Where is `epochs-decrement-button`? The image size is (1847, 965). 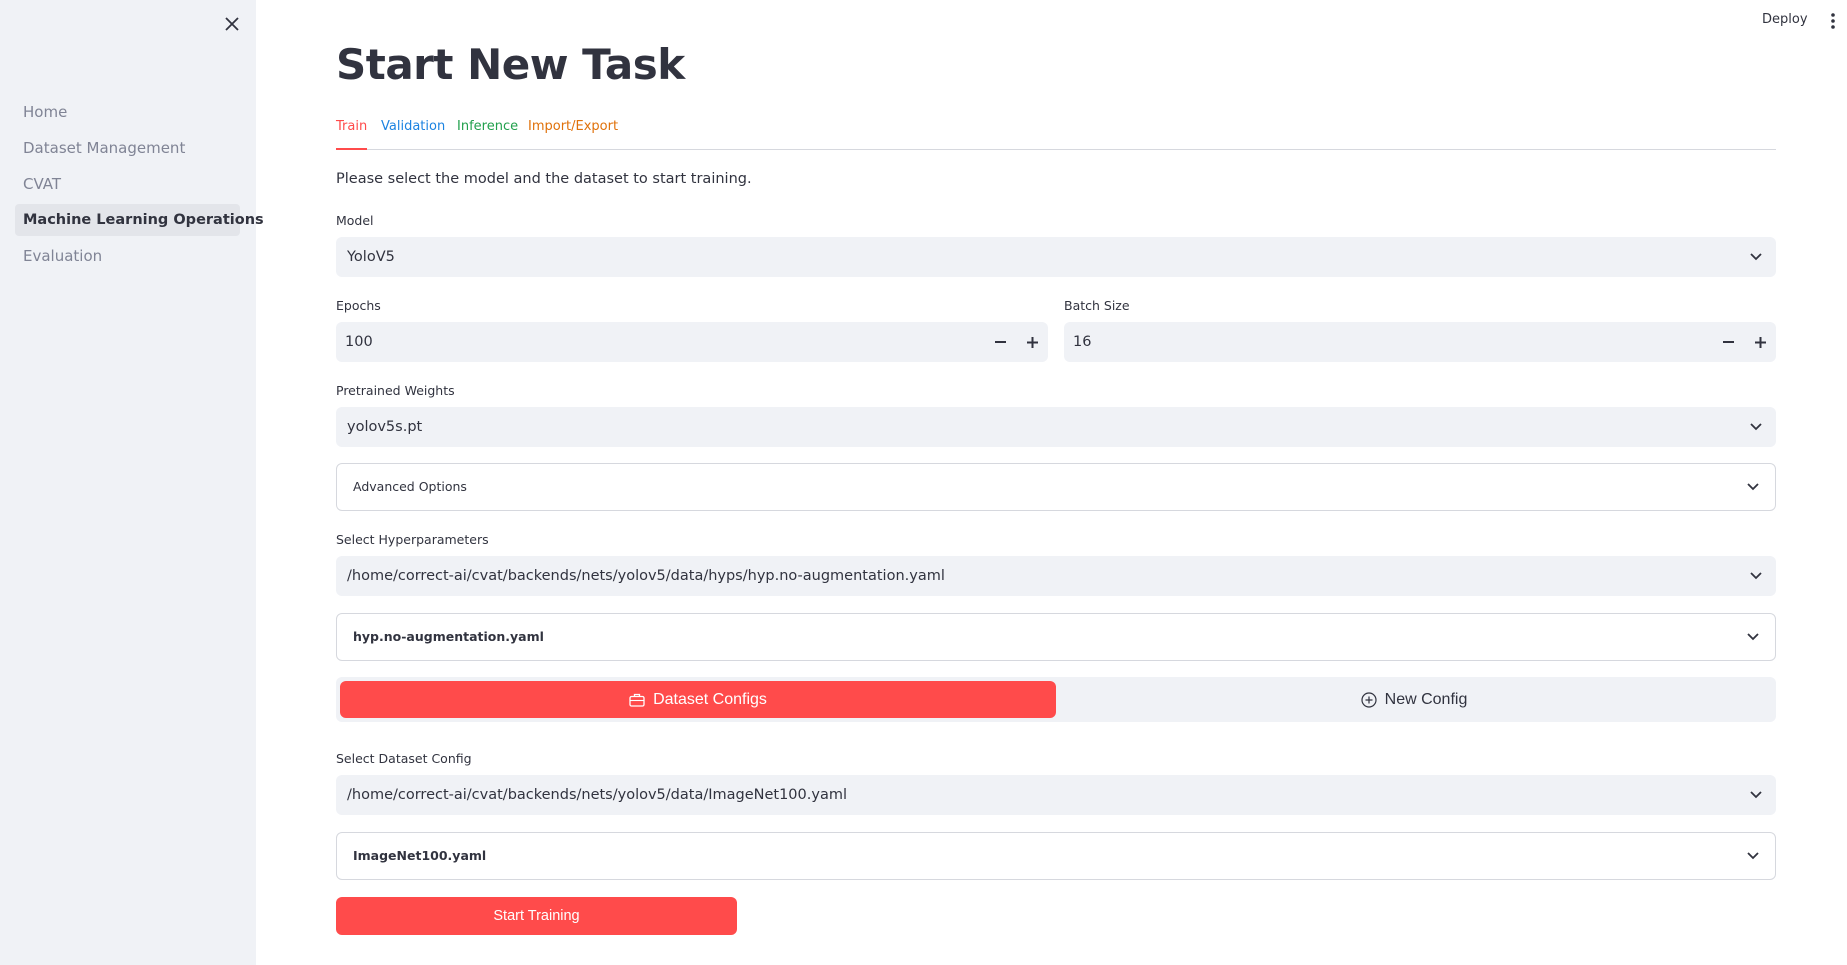
epochs-decrement-button is located at coordinates (1000, 342).